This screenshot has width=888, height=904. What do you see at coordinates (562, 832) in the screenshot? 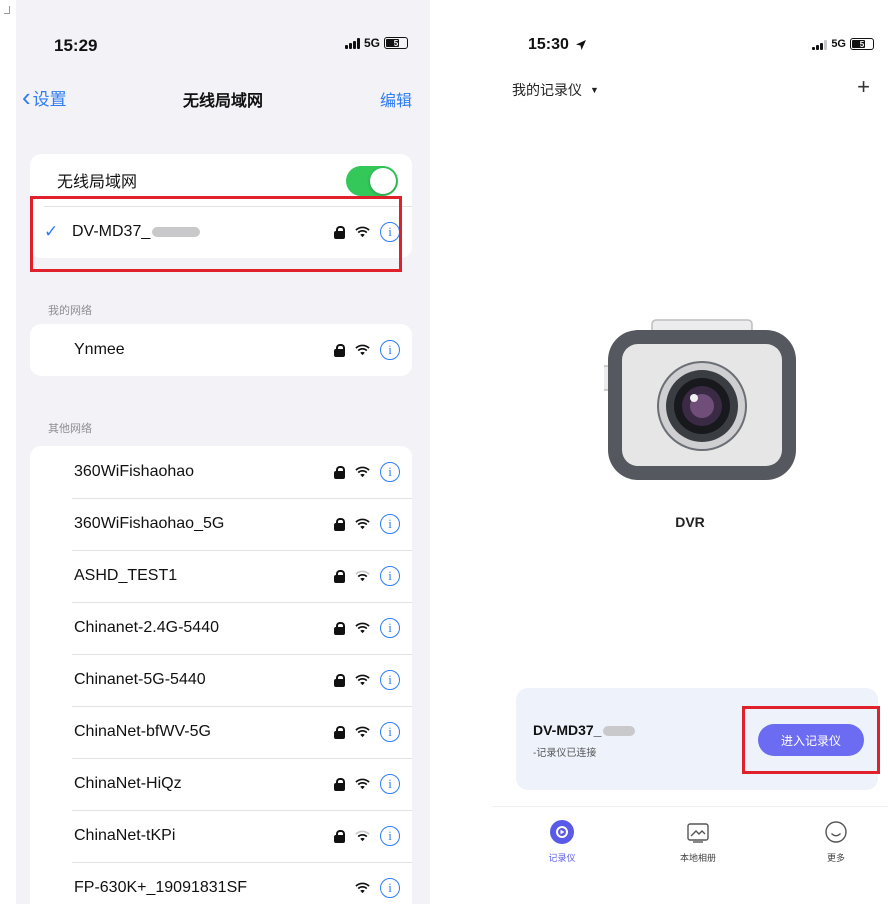
I see `recorder-icon` at bounding box center [562, 832].